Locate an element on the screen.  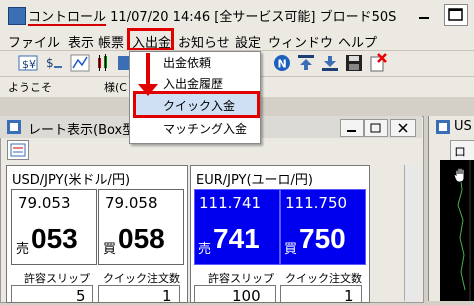
menu-item-quick-deposit: クイック入金 is located at coordinates (199, 105).